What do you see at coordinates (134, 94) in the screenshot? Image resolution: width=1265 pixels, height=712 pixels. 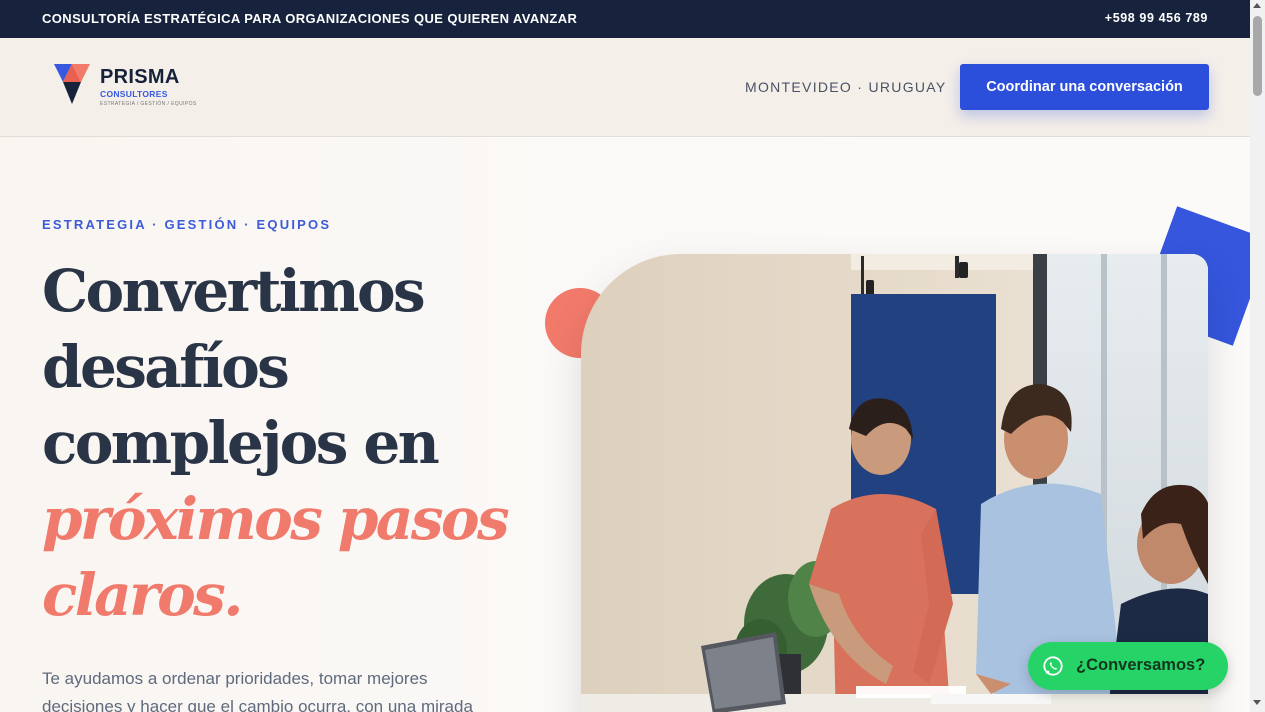 I see `logo-subtitle: CONSULTORES` at bounding box center [134, 94].